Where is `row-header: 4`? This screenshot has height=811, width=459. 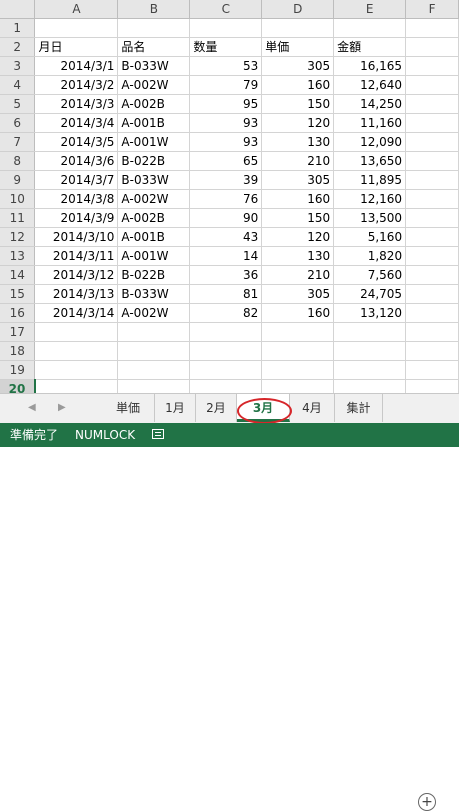
row-header: 4 is located at coordinates (18, 85).